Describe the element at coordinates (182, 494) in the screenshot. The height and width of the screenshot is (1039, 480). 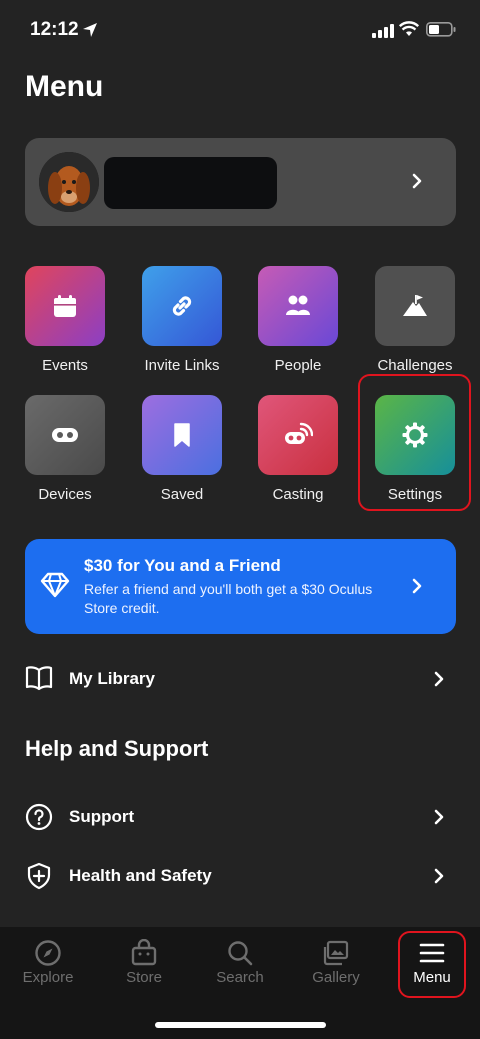
I see `saved-label: Saved` at that location.